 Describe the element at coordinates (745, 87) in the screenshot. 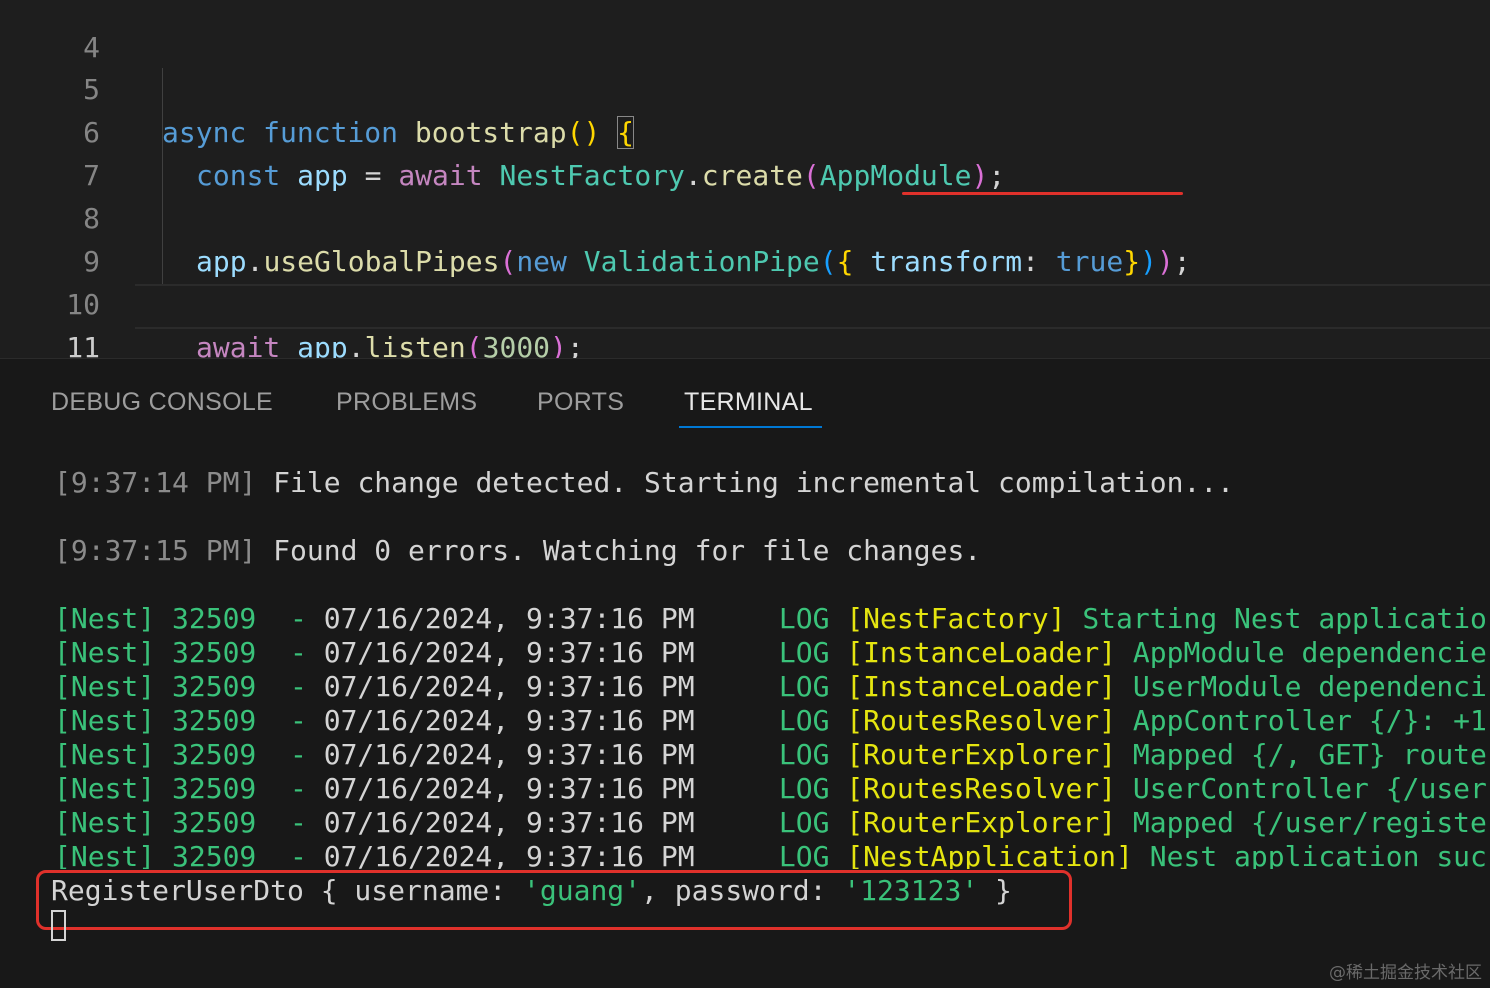

I see `code-line-5: 5 async function bootstrap() {` at that location.